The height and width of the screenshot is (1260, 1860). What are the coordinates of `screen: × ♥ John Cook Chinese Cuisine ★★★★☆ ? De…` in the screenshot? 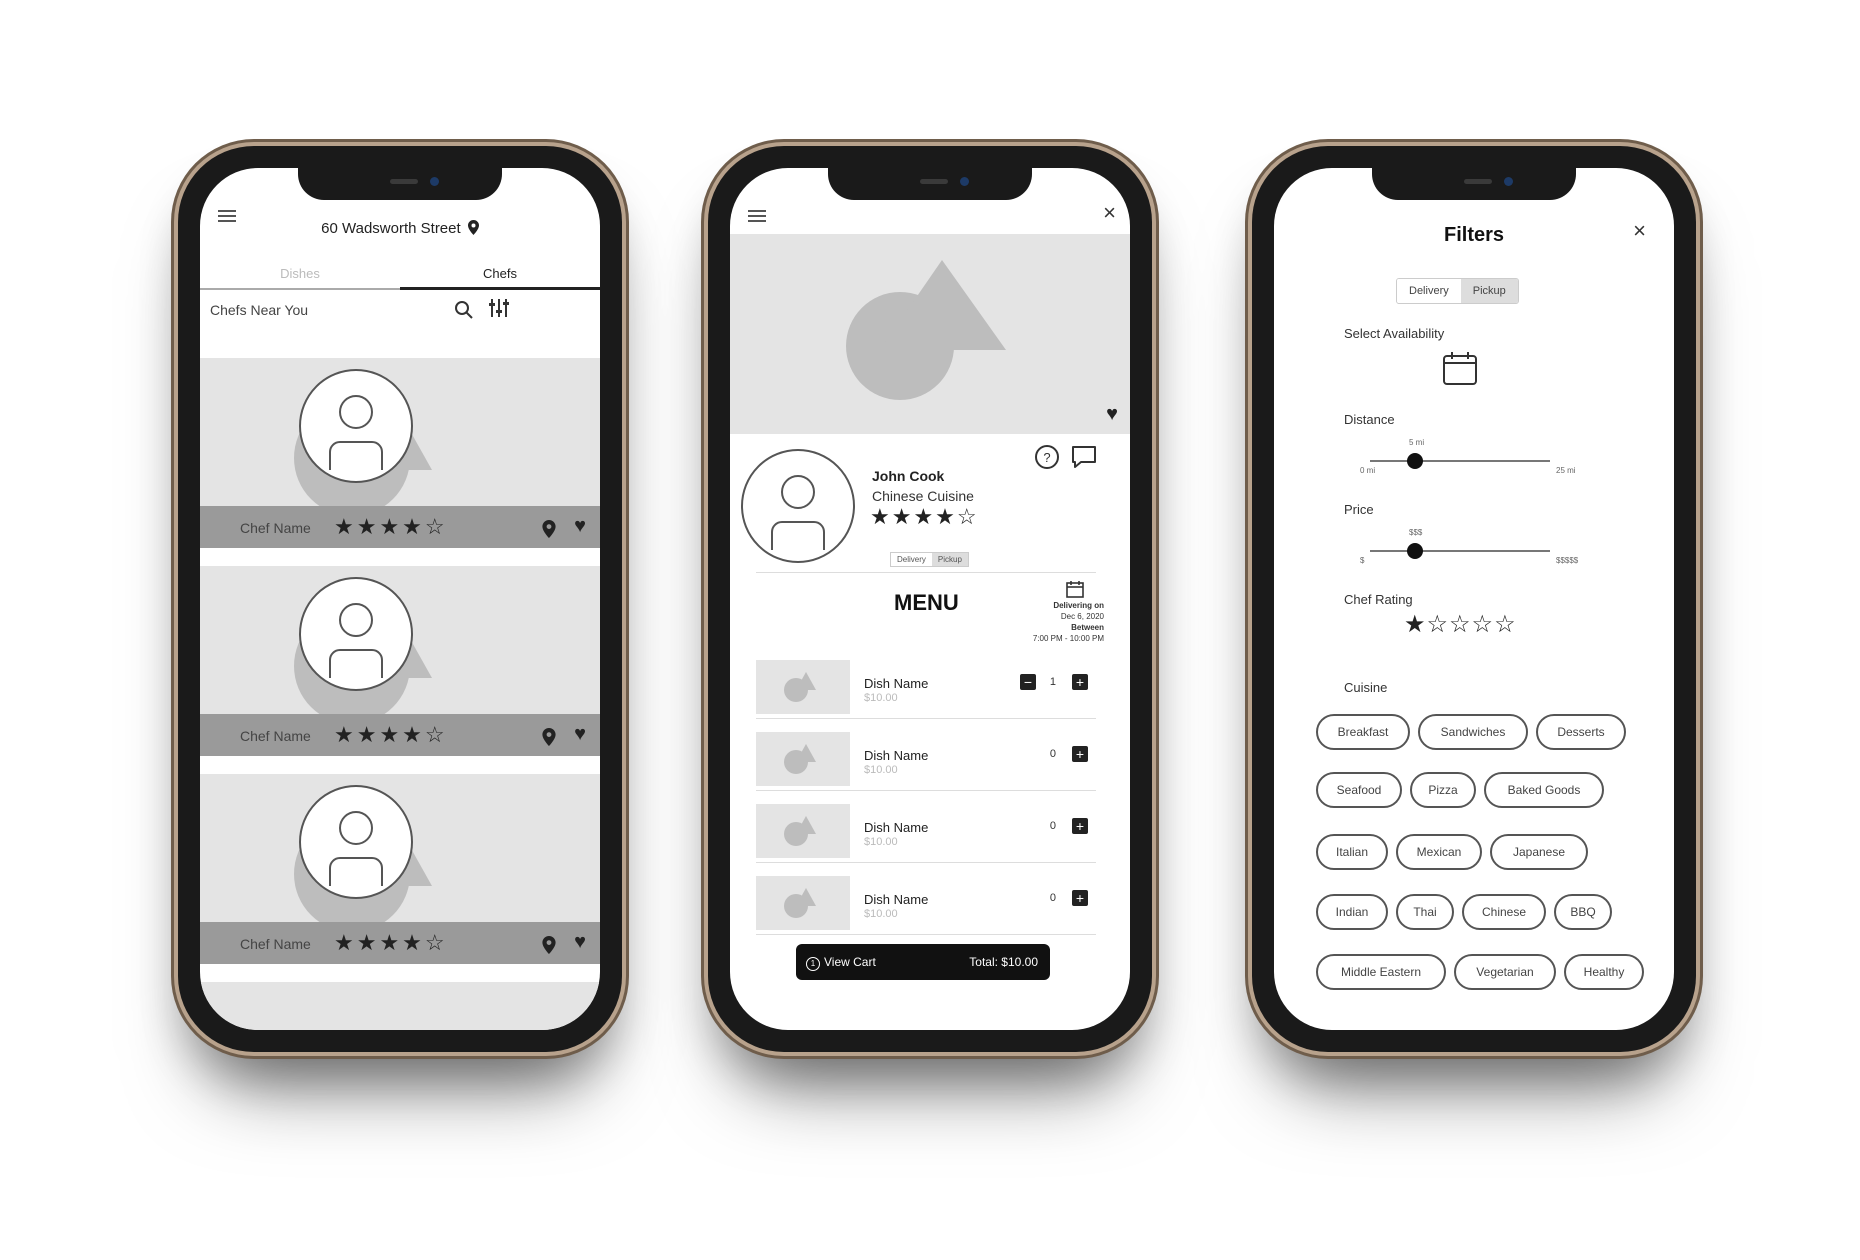 It's located at (930, 599).